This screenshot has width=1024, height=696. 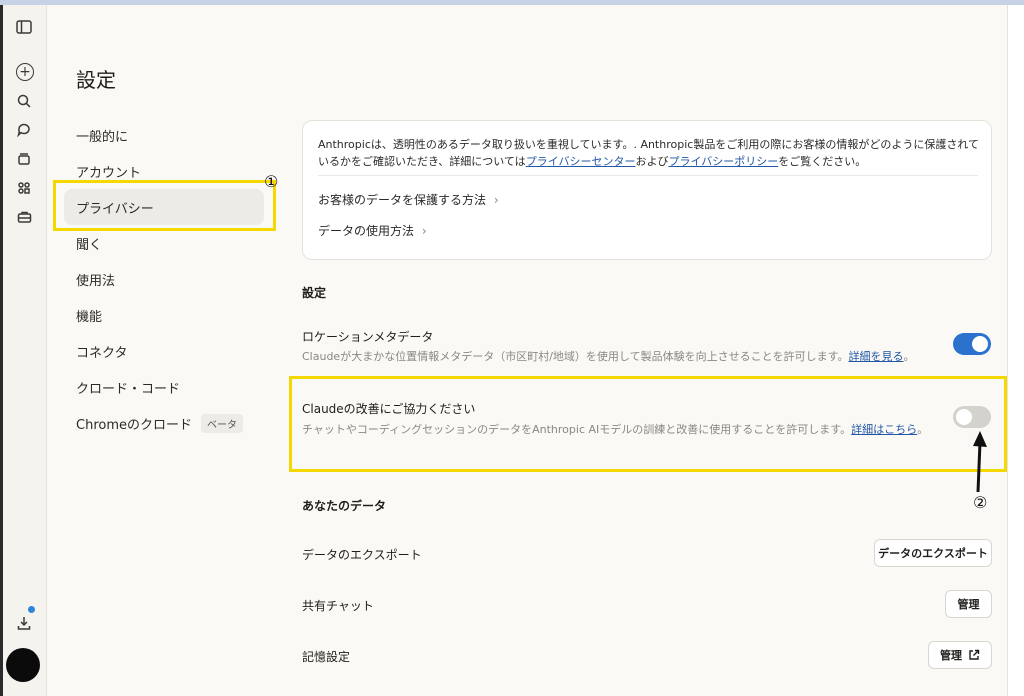 I want to click on data-usage-link: データの使用方法 ›, so click(x=372, y=230).